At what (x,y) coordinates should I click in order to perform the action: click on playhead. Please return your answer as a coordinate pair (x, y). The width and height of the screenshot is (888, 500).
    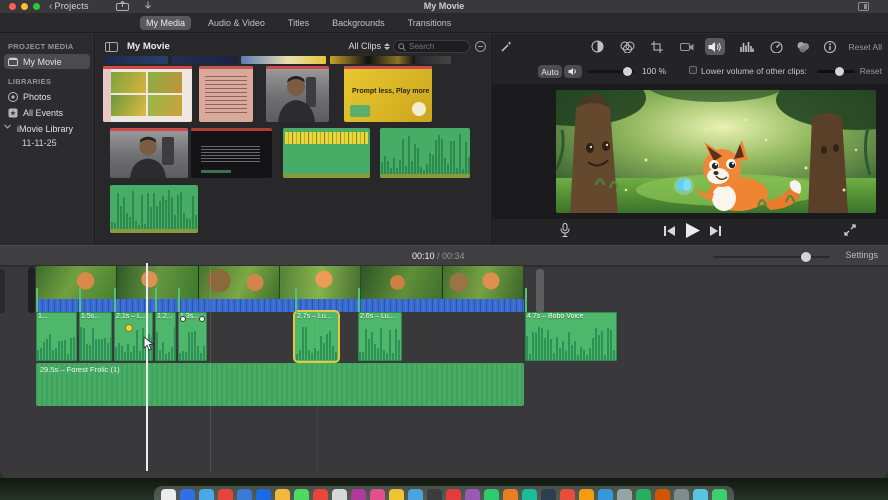
    Looking at the image, I should click on (147, 367).